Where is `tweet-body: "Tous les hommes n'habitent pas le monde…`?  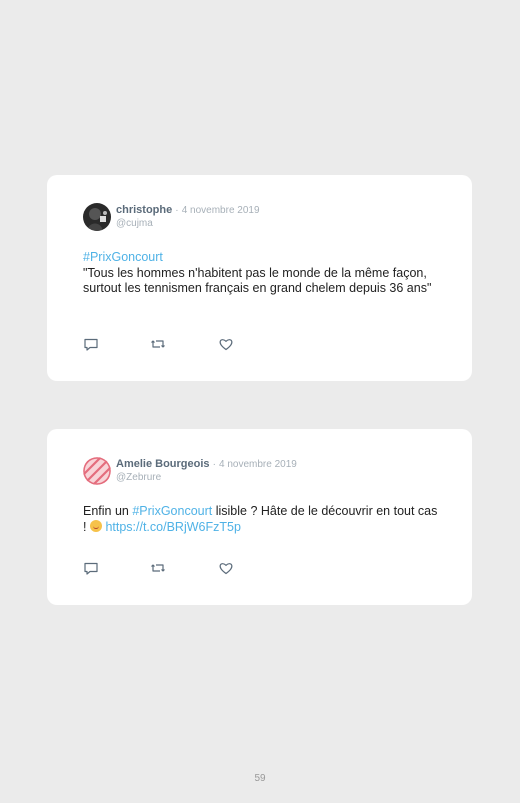 tweet-body: "Tous les hommes n'habitent pas le monde… is located at coordinates (257, 280).